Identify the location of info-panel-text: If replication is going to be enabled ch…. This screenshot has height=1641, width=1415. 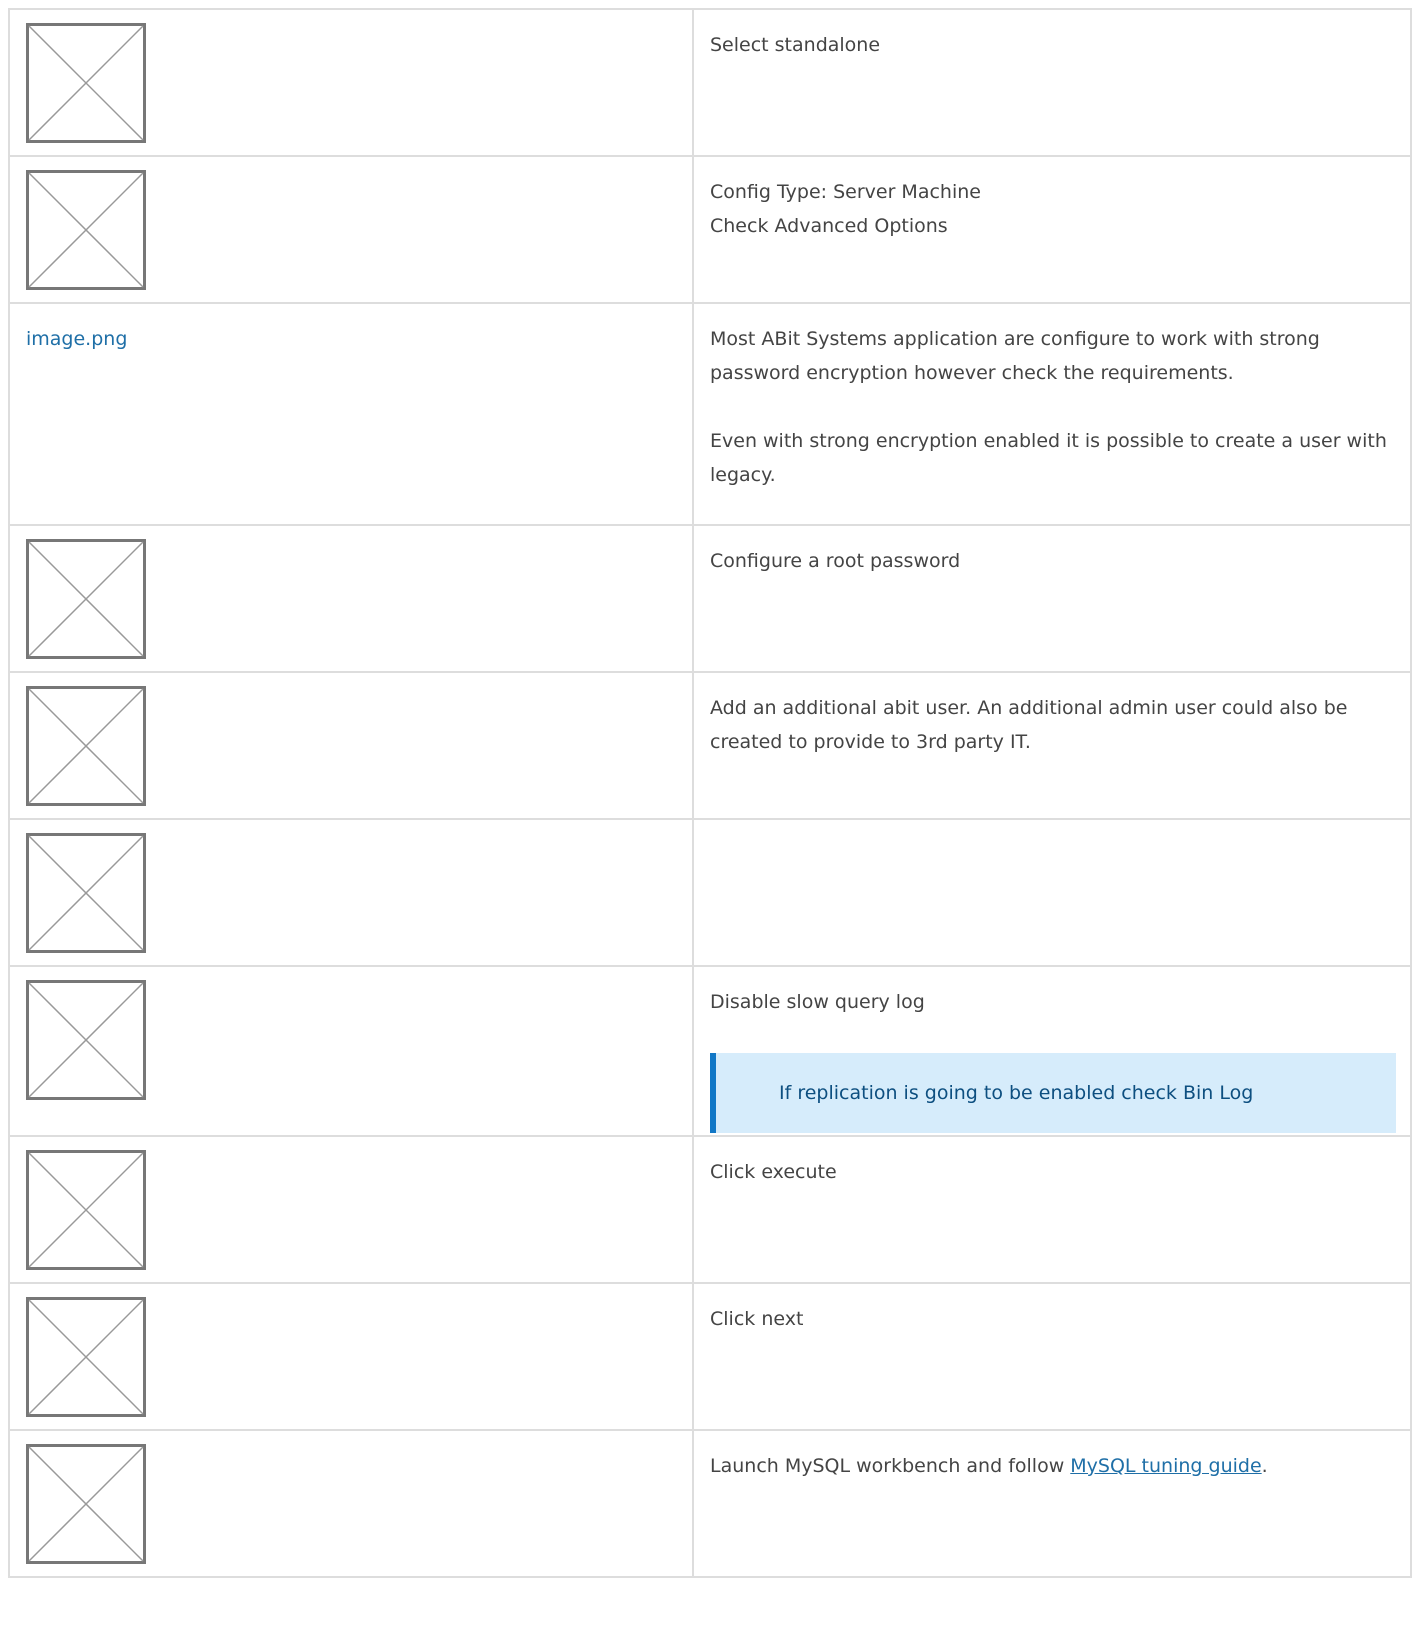
(1016, 1093).